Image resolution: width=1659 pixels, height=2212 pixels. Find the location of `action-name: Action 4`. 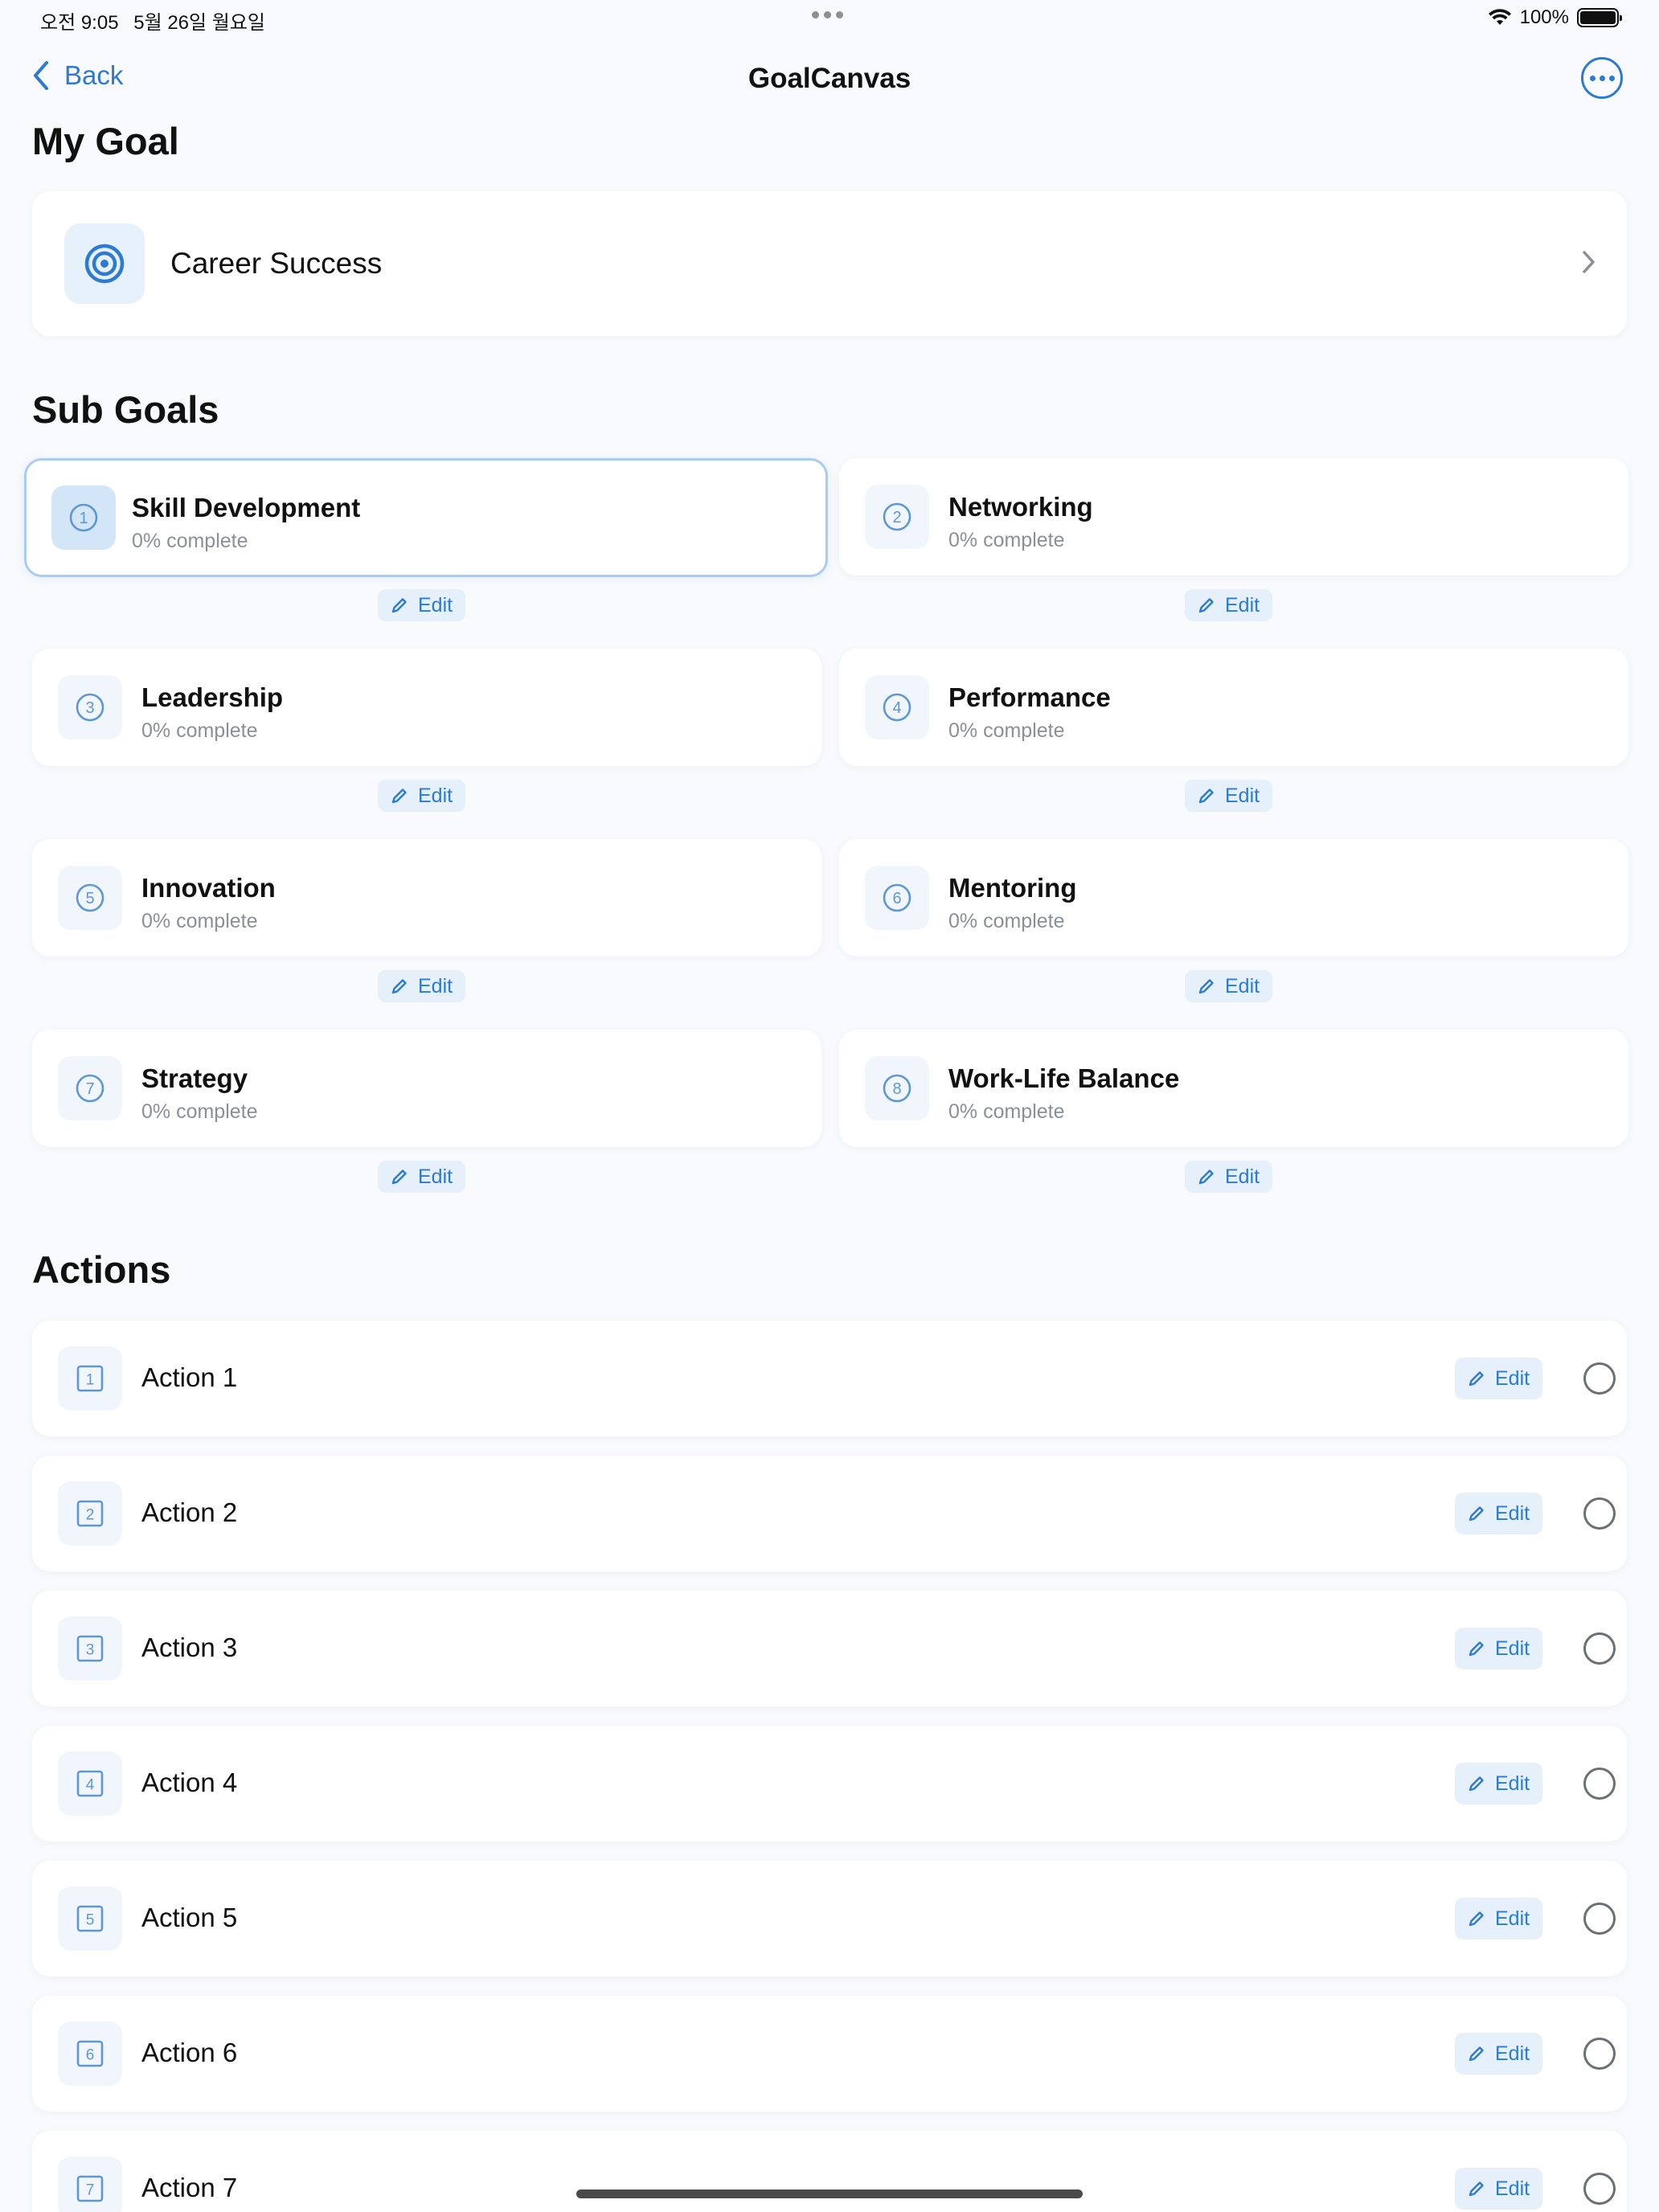

action-name: Action 4 is located at coordinates (189, 1782).